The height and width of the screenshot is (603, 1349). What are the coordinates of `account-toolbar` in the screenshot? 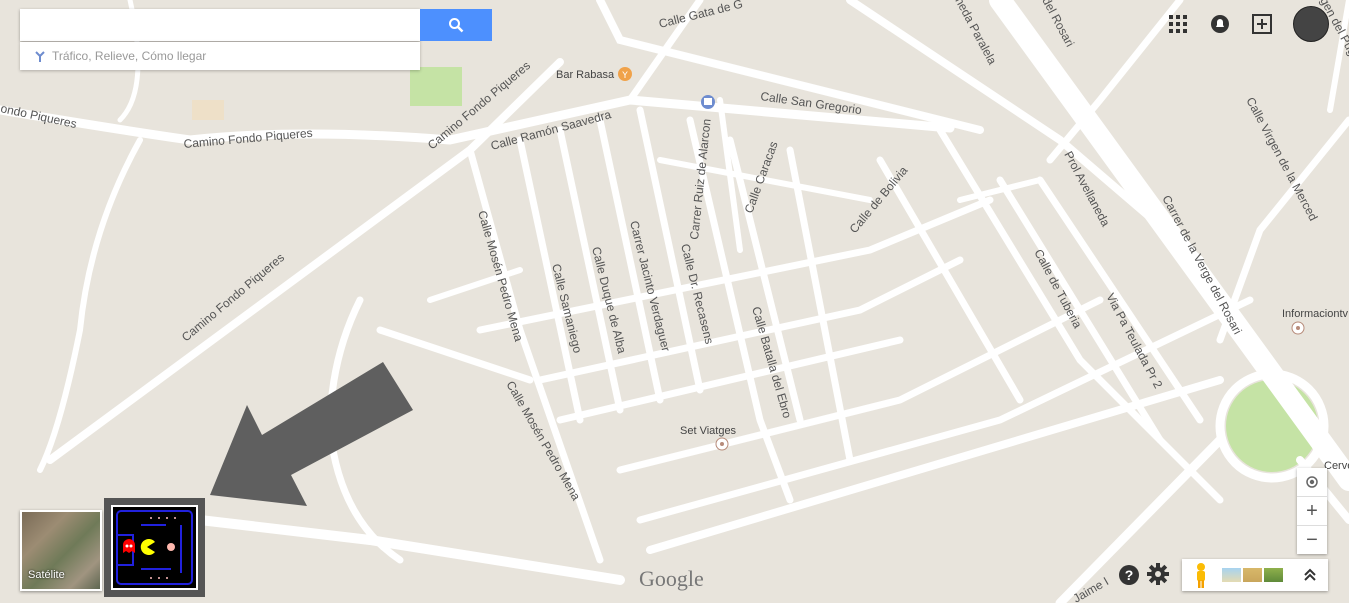 It's located at (1248, 24).